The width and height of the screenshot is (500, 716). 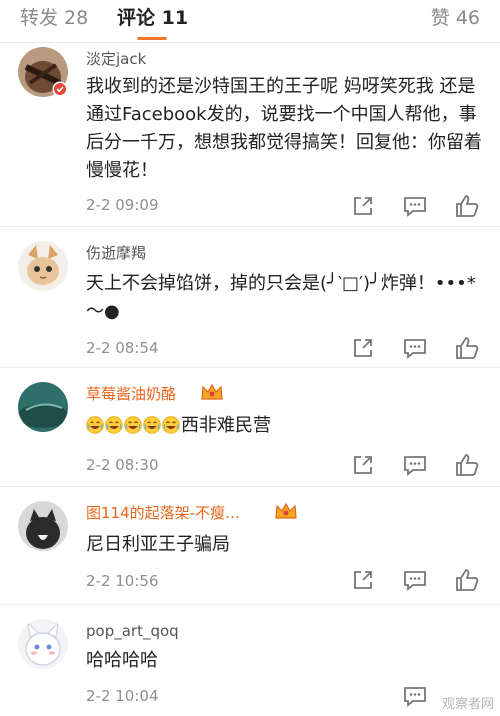 What do you see at coordinates (286, 426) in the screenshot?
I see `comment-text: 西非难民营` at bounding box center [286, 426].